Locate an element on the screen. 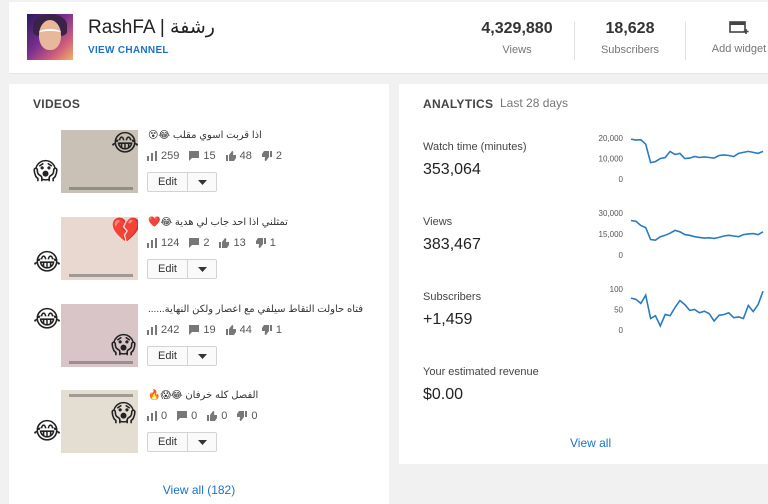 The image size is (768, 504). video-thumbnail: 😱 😂 is located at coordinates (85, 161).